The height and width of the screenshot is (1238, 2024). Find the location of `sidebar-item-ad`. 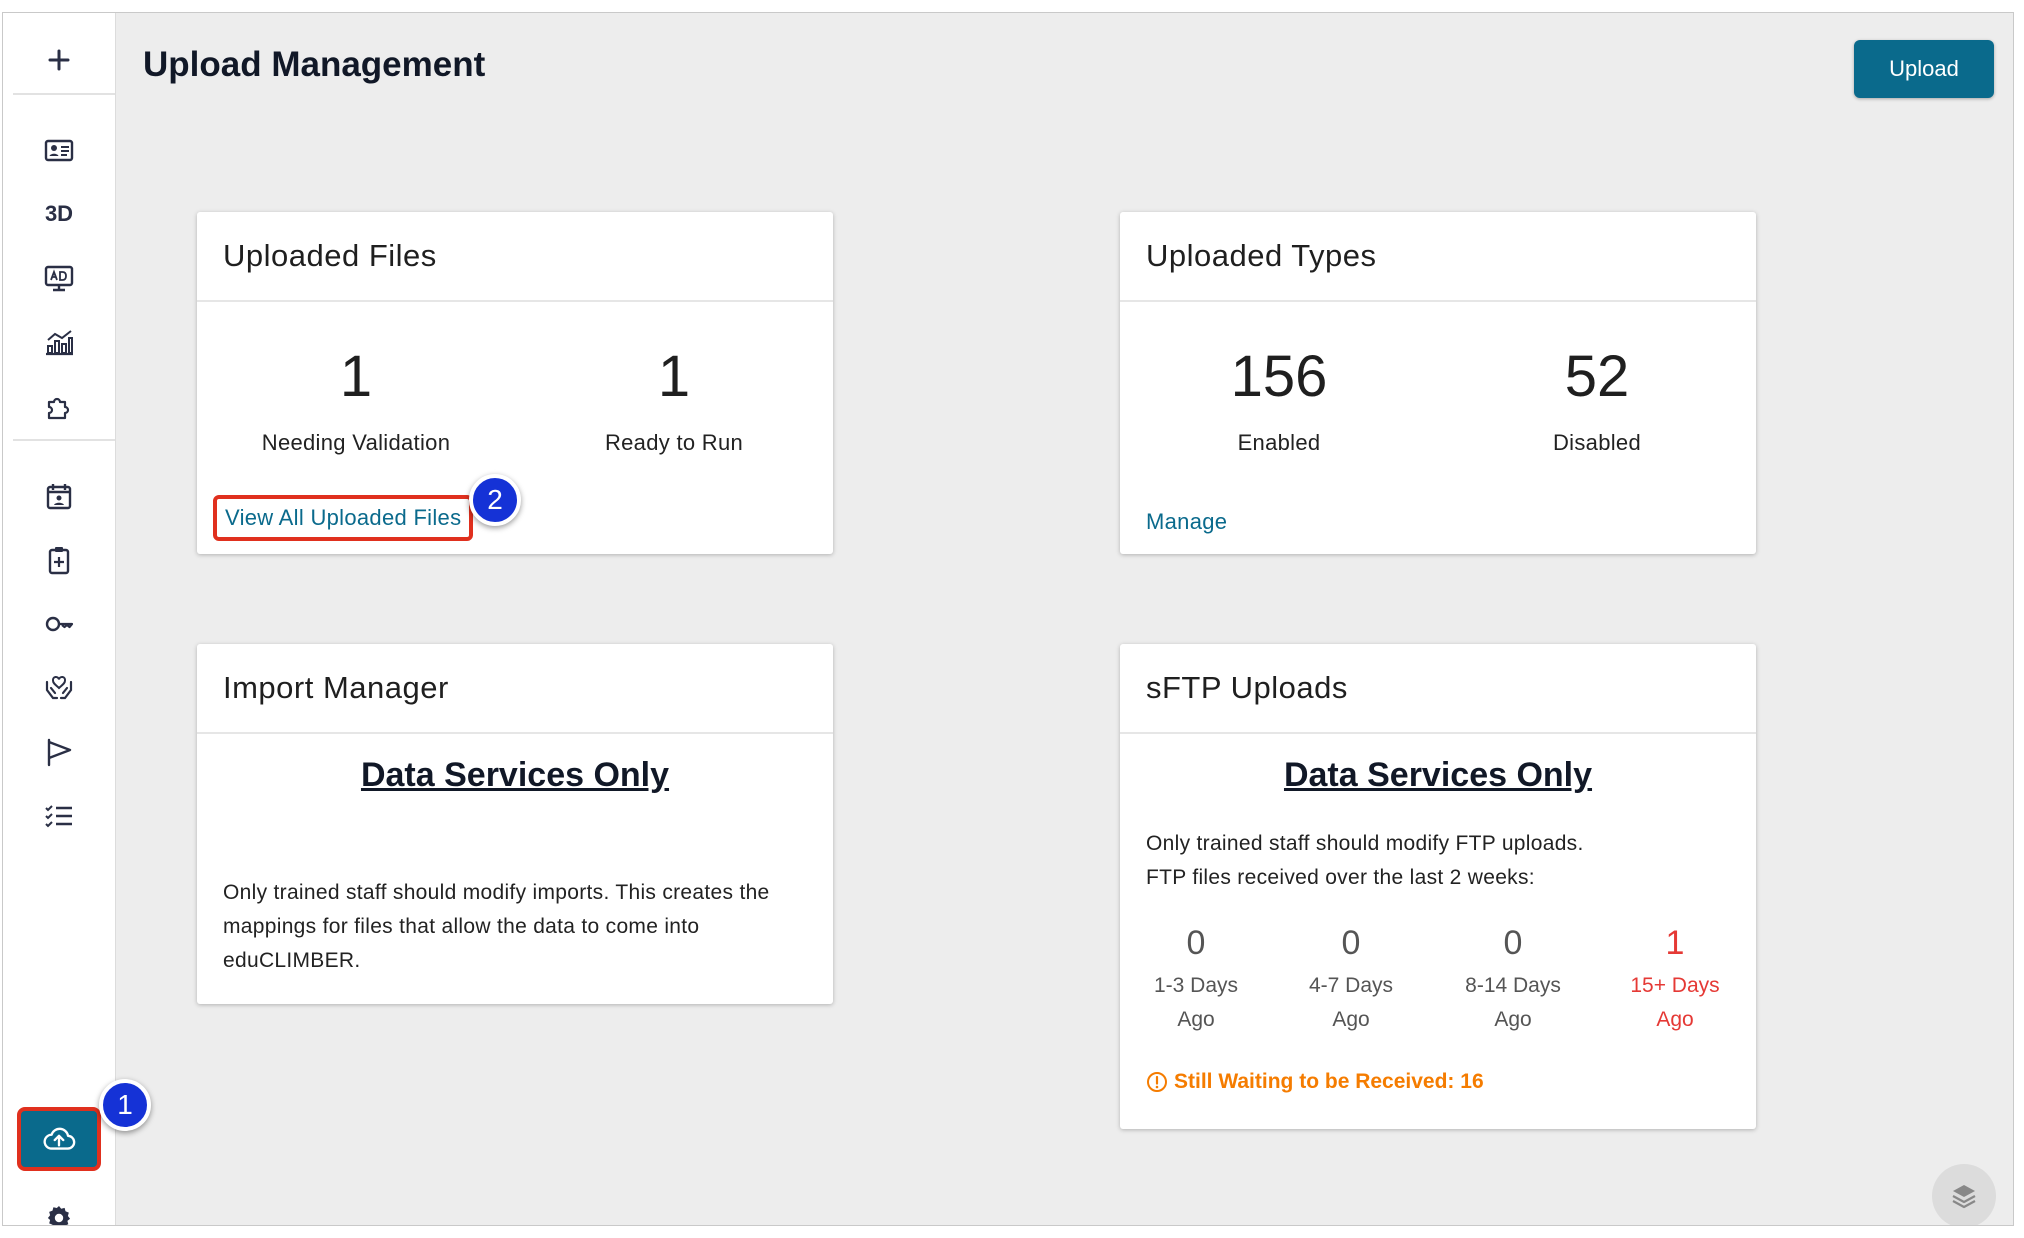

sidebar-item-ad is located at coordinates (59, 278).